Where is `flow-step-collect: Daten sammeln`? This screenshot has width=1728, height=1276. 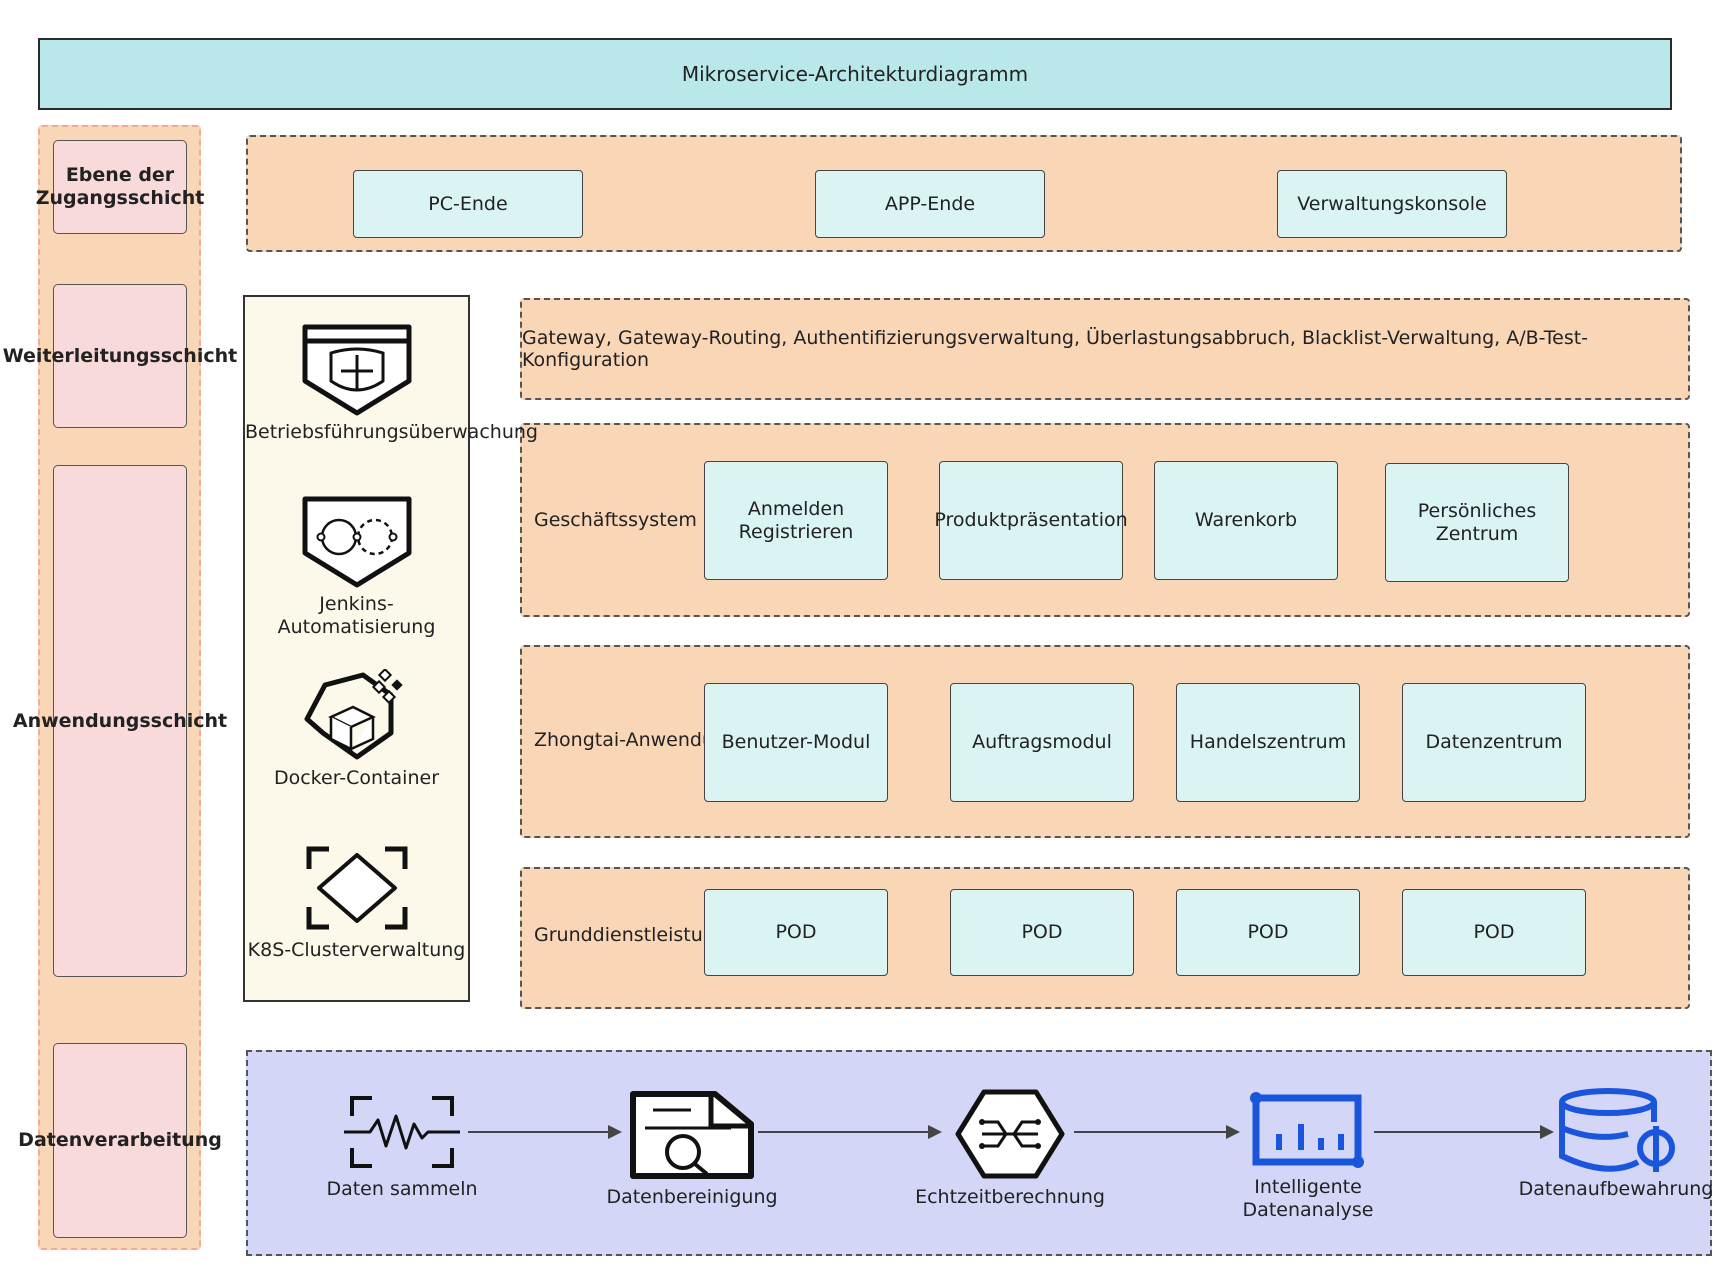 flow-step-collect: Daten sammeln is located at coordinates (402, 1146).